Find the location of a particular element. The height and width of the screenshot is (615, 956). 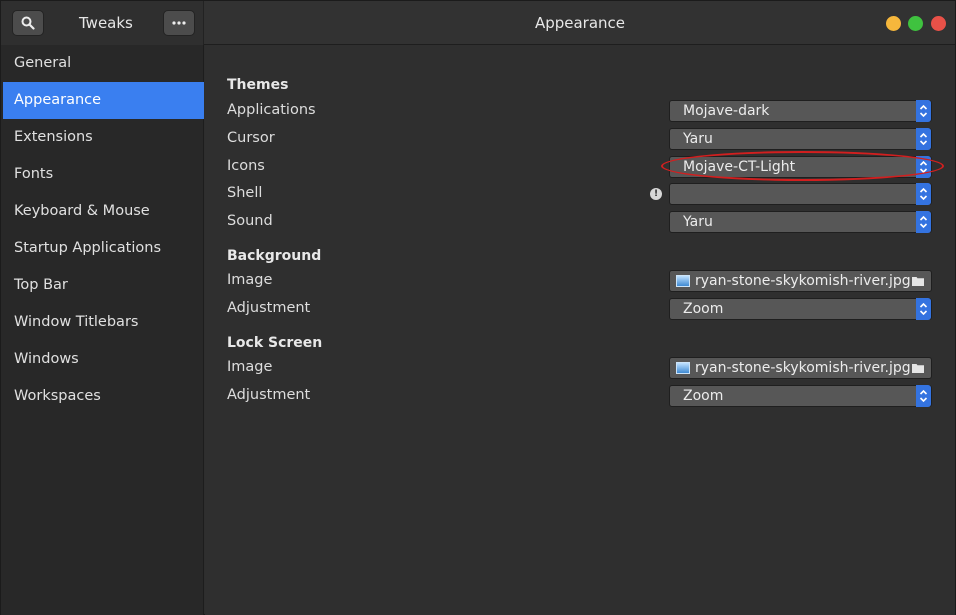

sidebar-item-extensions: Extensions is located at coordinates (103, 137).